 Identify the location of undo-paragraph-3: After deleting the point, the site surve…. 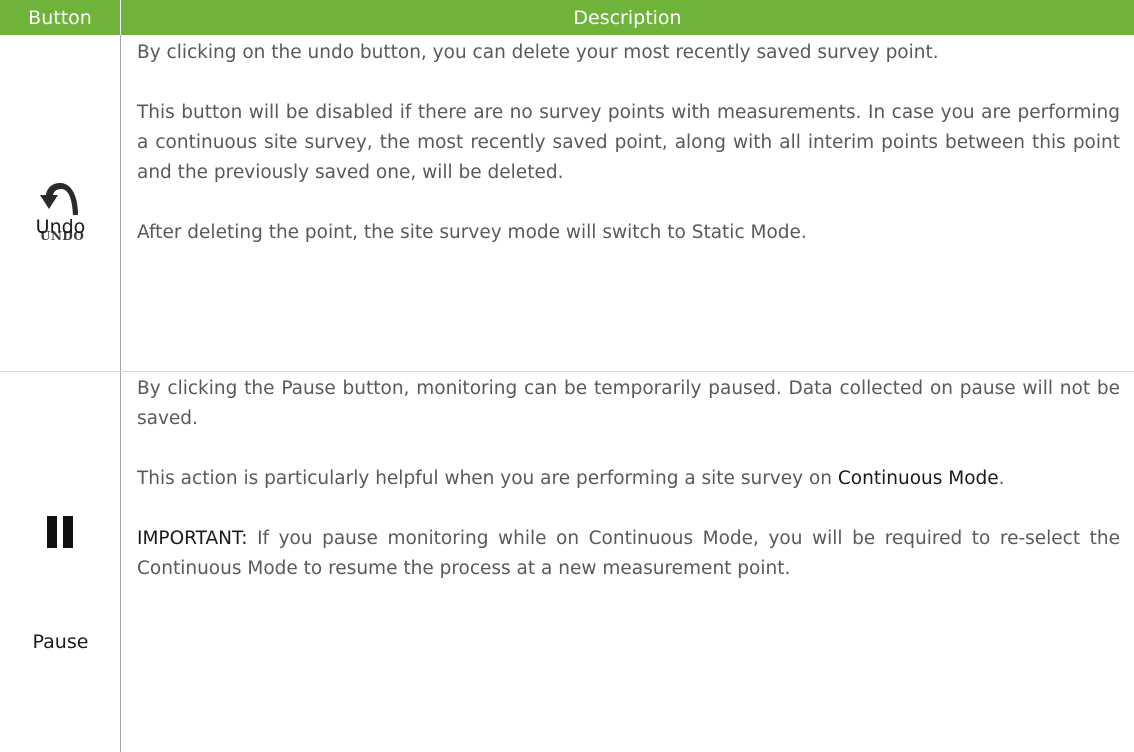
(472, 232).